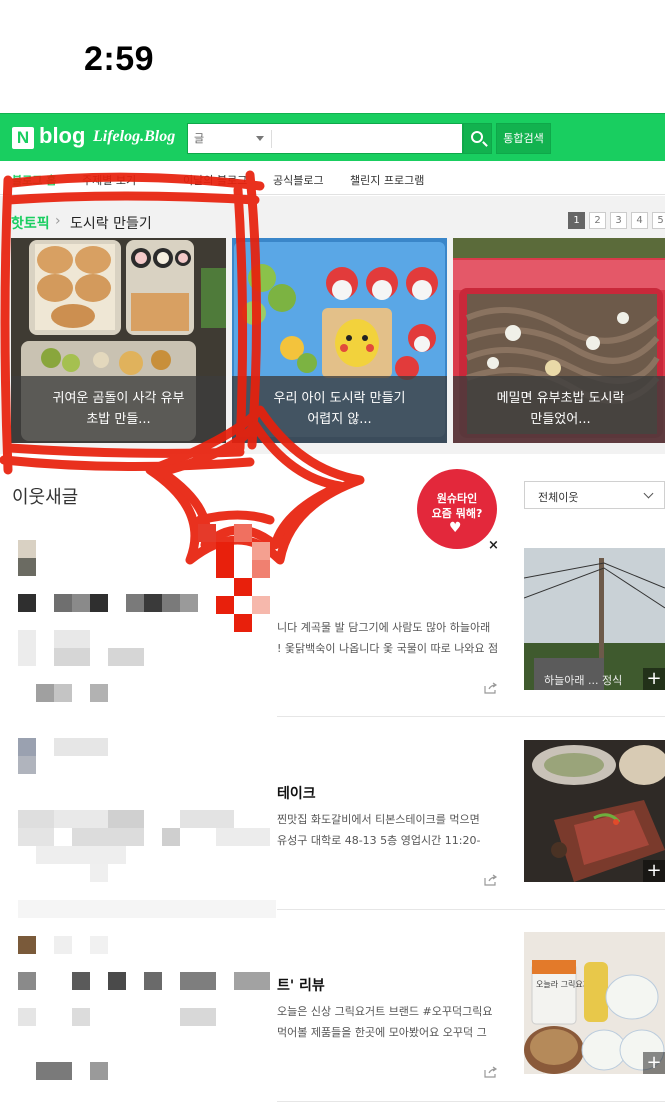  I want to click on search-button, so click(477, 138).